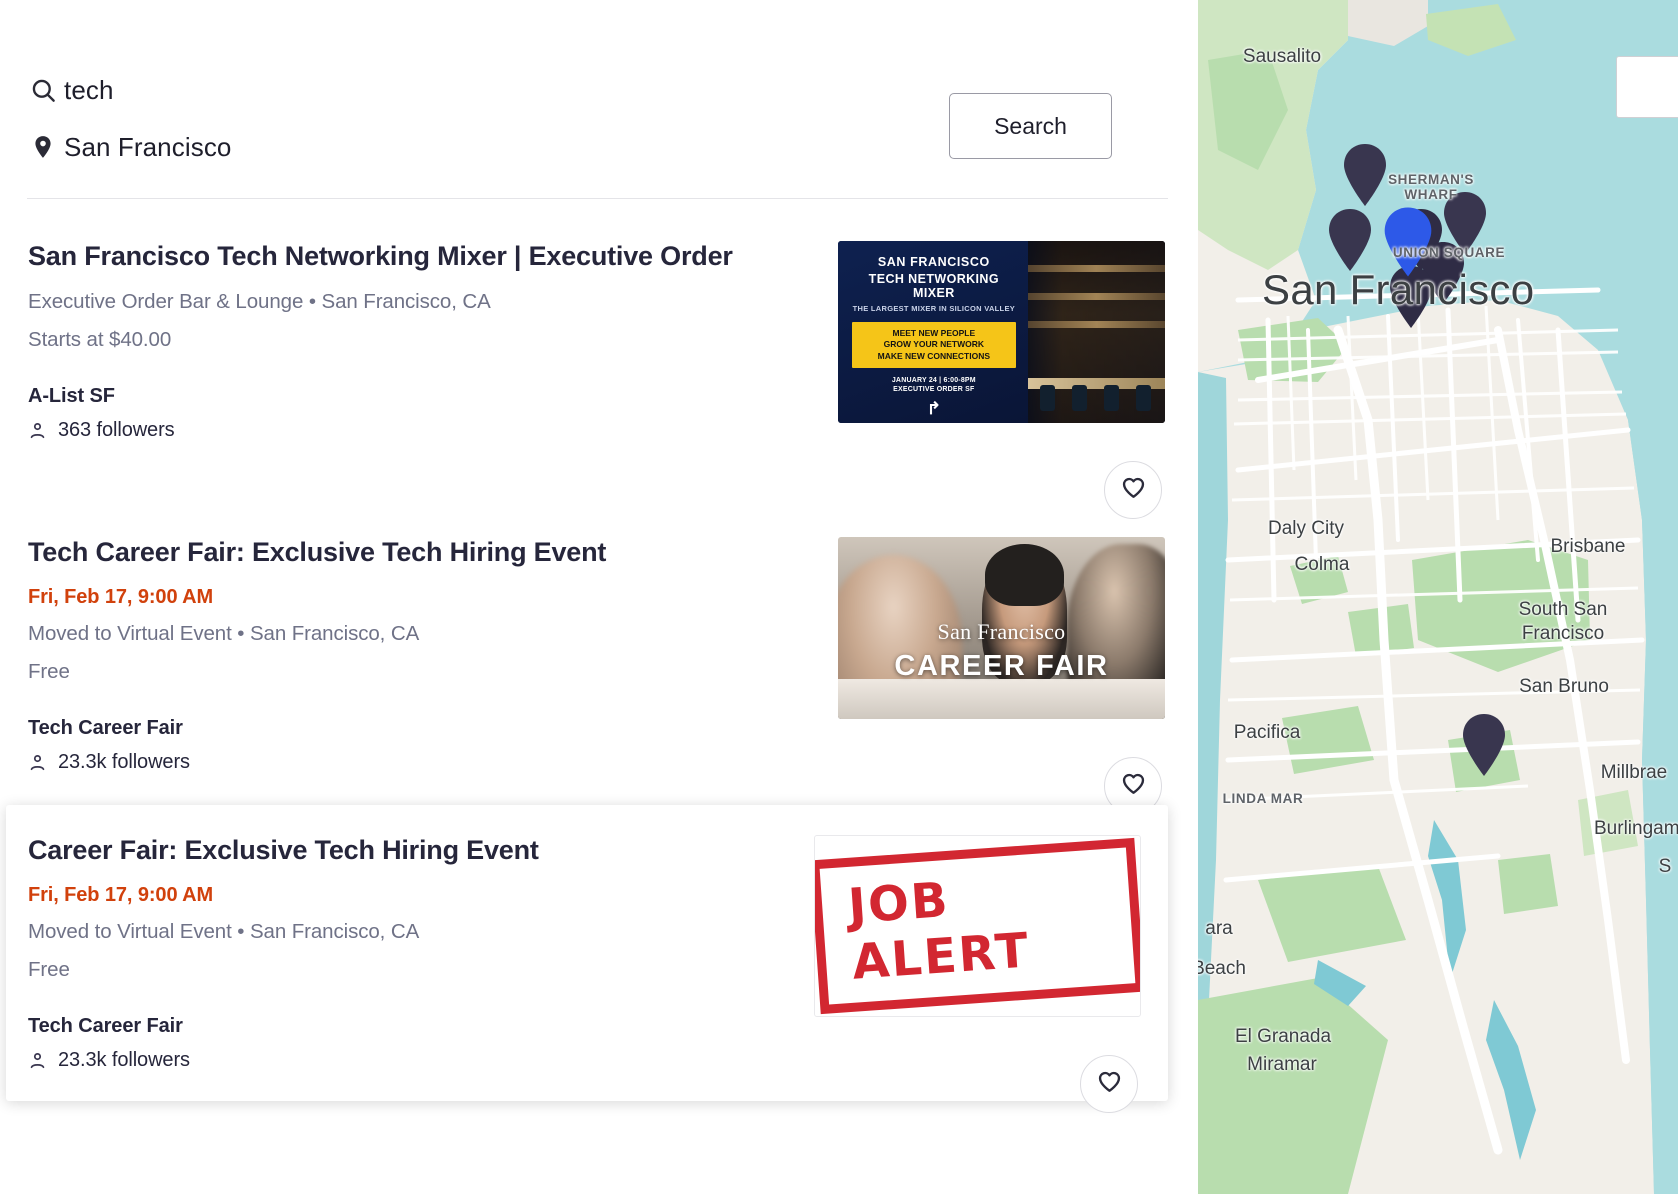  What do you see at coordinates (409, 851) in the screenshot?
I see `event-title: Career Fair: Exclusive Tech Hiring Event` at bounding box center [409, 851].